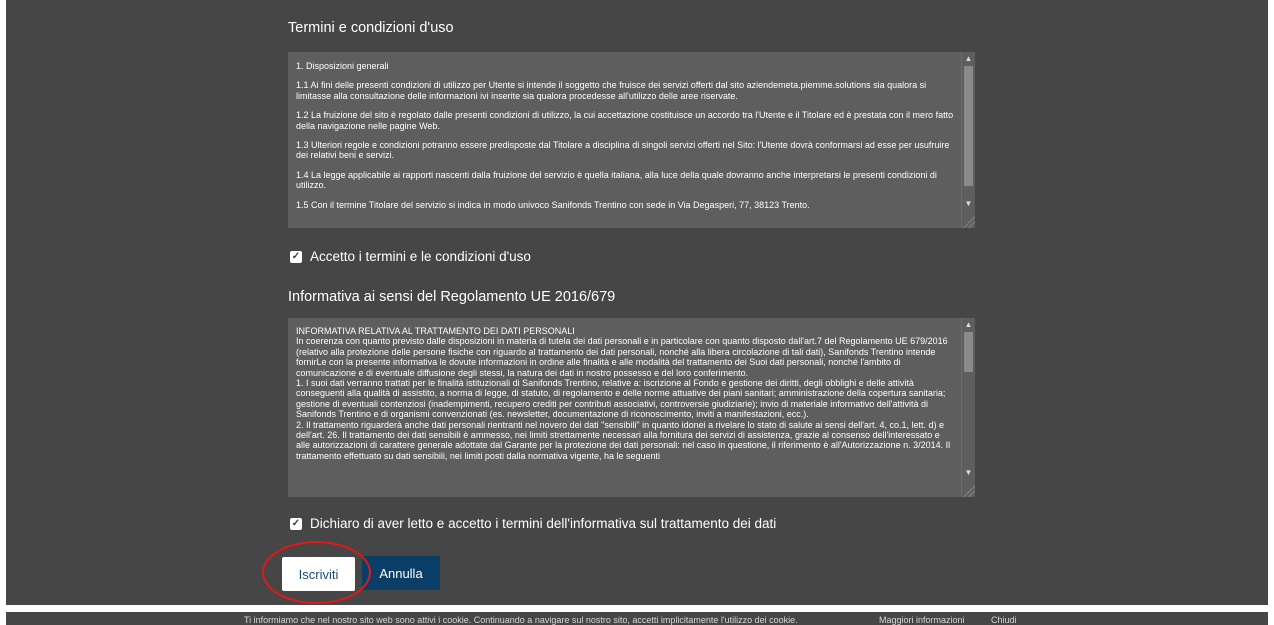  What do you see at coordinates (922, 618) in the screenshot?
I see `cookie-more-info-link: Maggiori informazioni` at bounding box center [922, 618].